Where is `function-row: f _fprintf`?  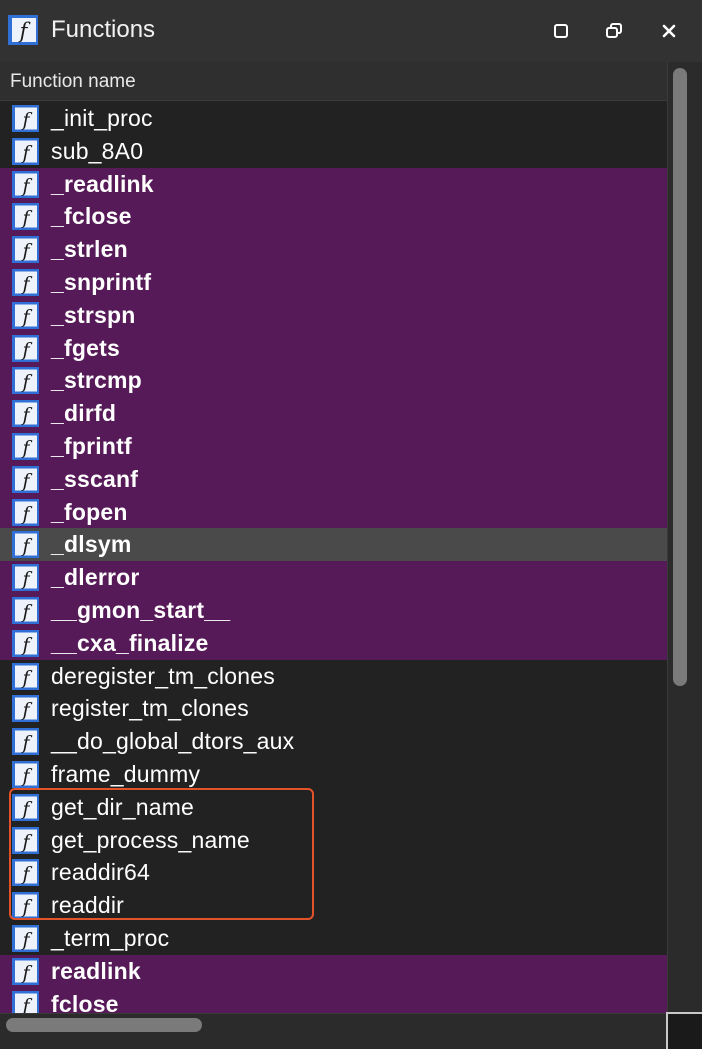 function-row: f _fprintf is located at coordinates (333, 446).